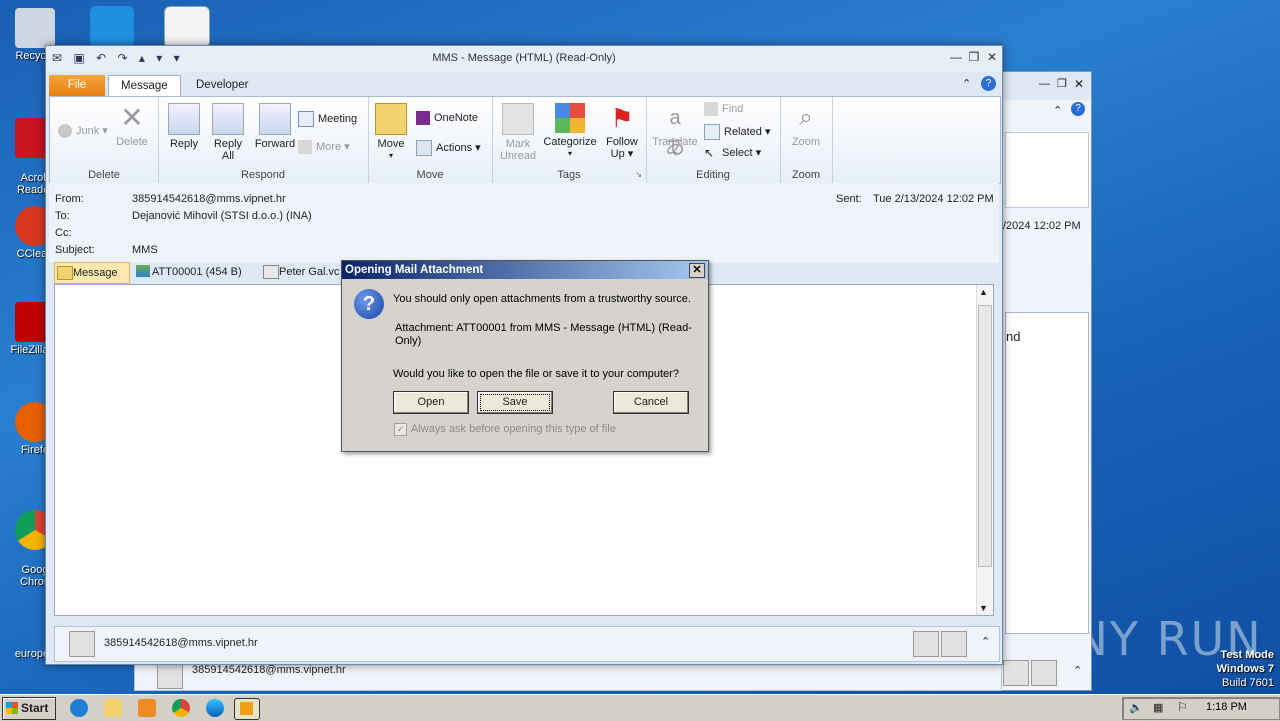 The height and width of the screenshot is (721, 1280). Describe the element at coordinates (675, 131) in the screenshot. I see `translate-button: aあ Translate ▾` at that location.